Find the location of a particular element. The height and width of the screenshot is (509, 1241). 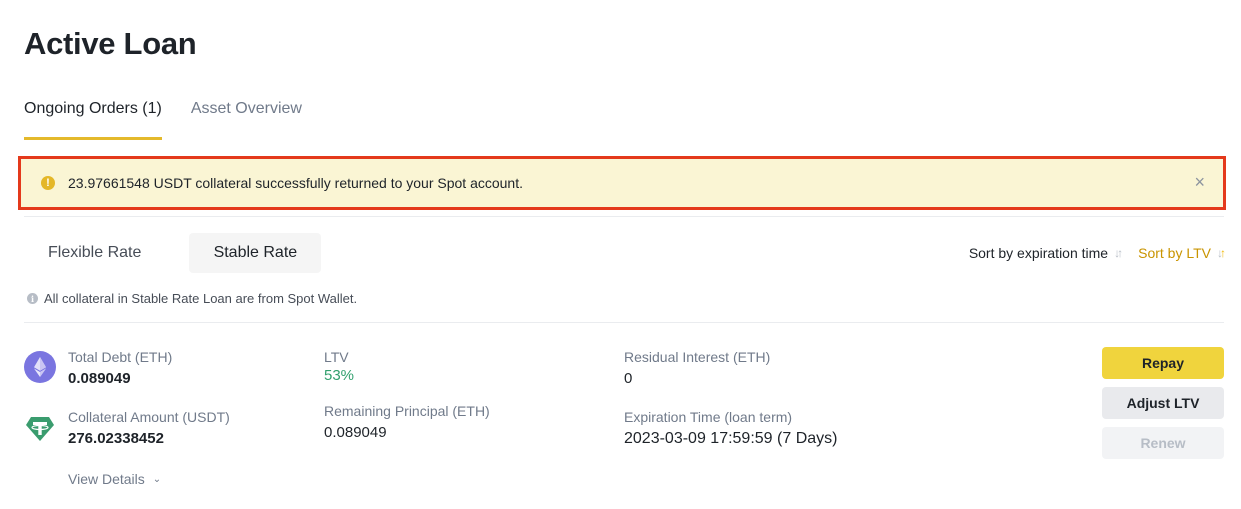

ltv-value: 53% is located at coordinates (339, 375).